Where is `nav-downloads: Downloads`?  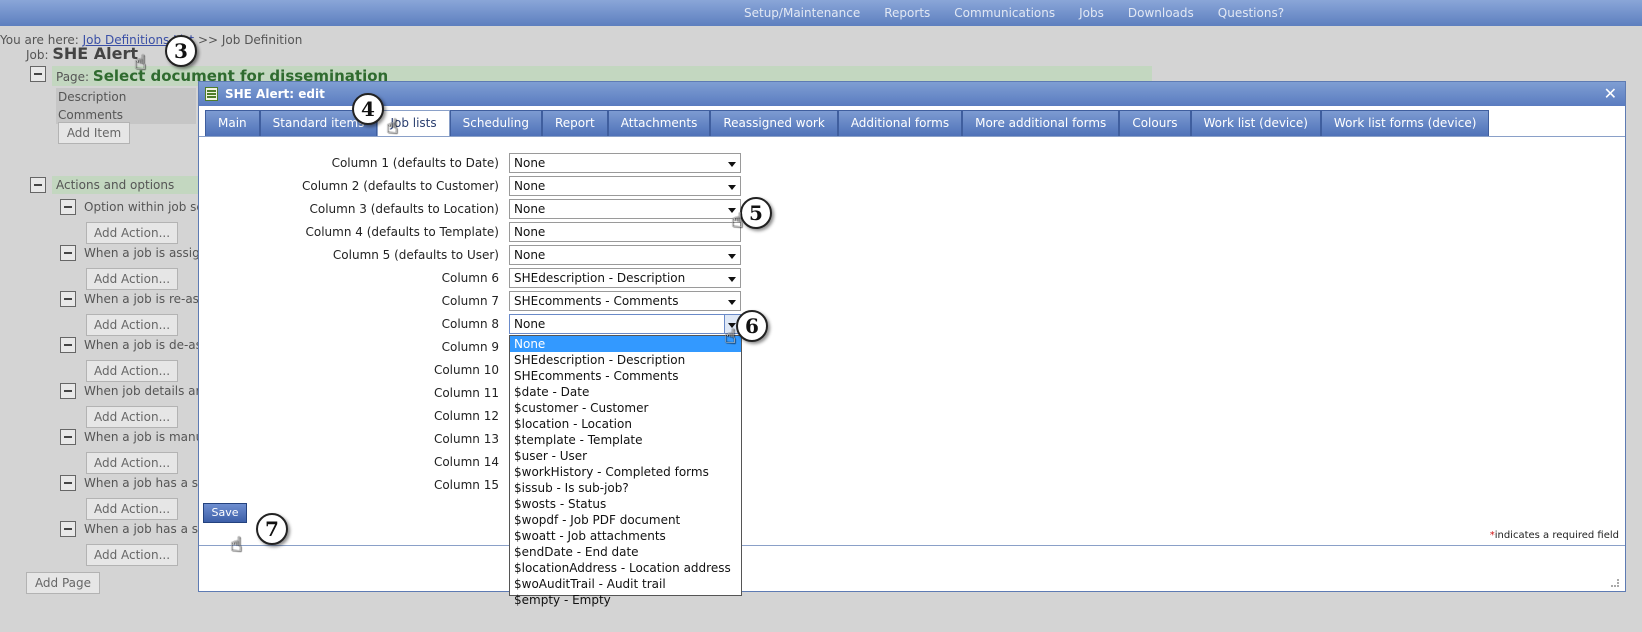
nav-downloads: Downloads is located at coordinates (1161, 13).